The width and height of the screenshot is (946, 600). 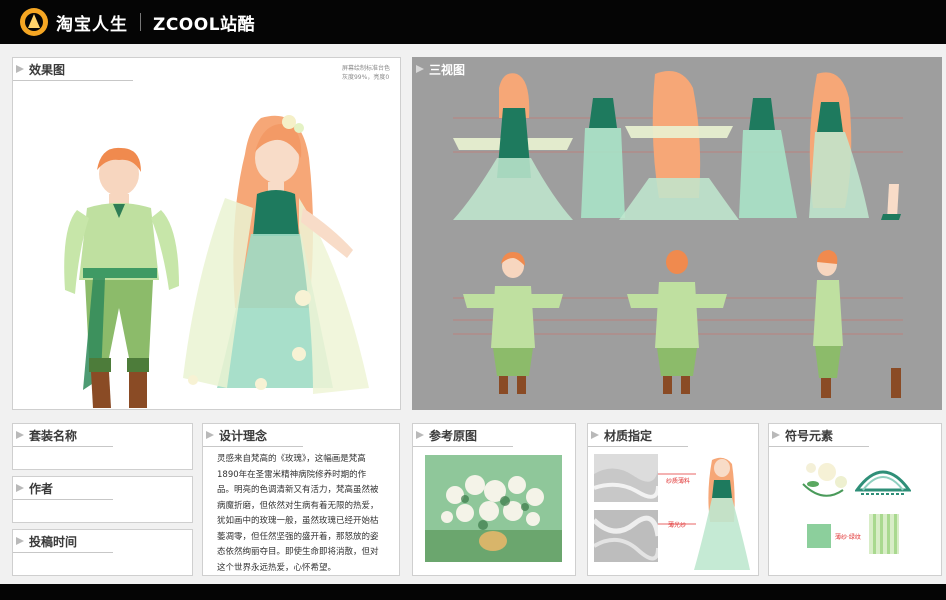 What do you see at coordinates (243, 435) in the screenshot?
I see `design-concept-title: 设计理念` at bounding box center [243, 435].